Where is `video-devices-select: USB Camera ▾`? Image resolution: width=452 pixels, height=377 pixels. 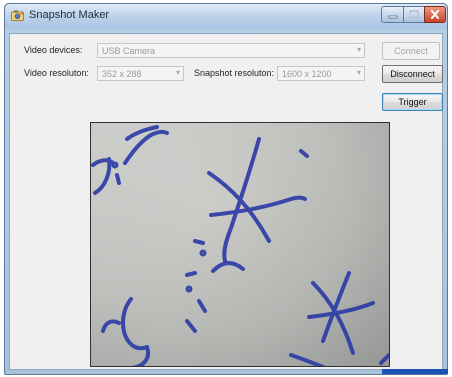
video-devices-select: USB Camera ▾ is located at coordinates (231, 50).